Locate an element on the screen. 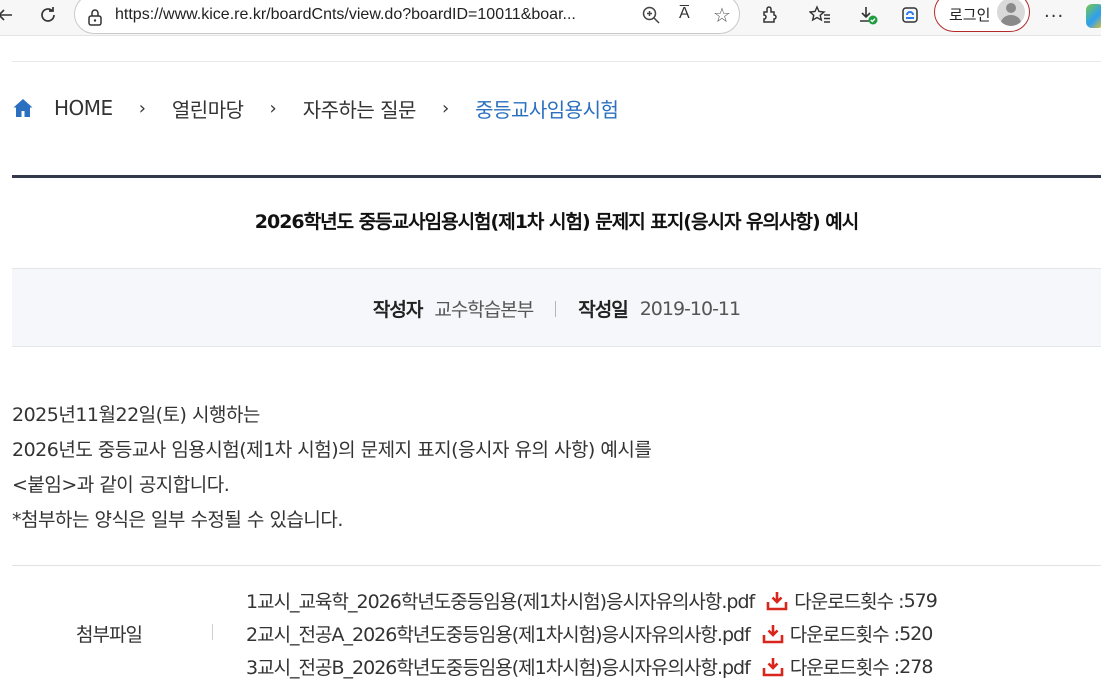  zoom-icon is located at coordinates (651, 17).